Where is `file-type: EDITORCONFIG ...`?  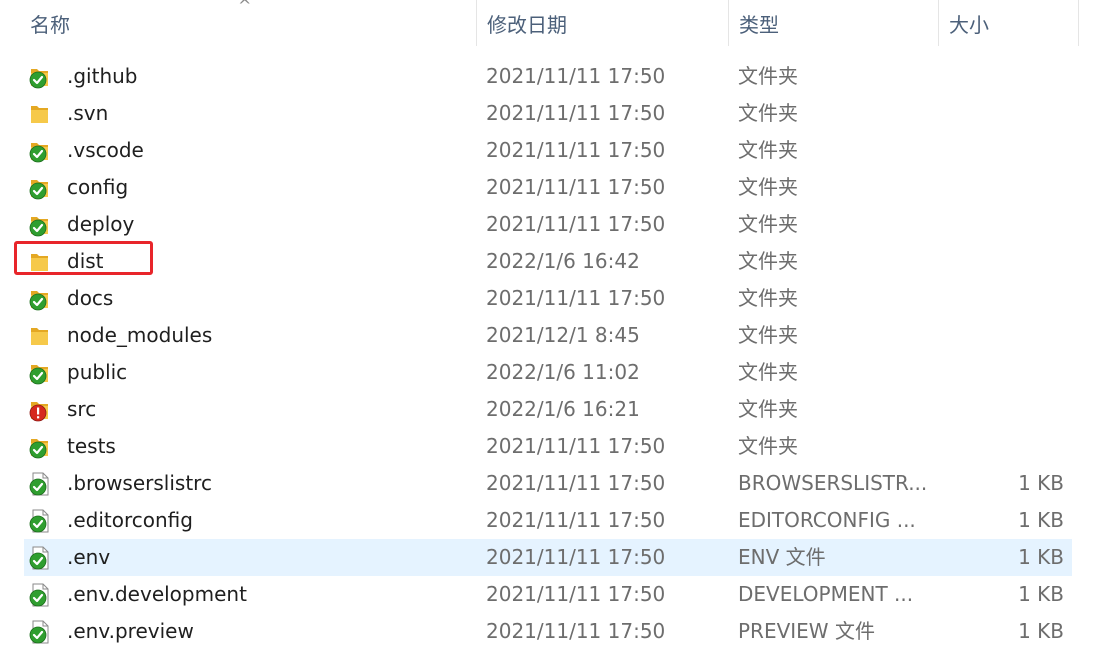 file-type: EDITORCONFIG ... is located at coordinates (827, 520).